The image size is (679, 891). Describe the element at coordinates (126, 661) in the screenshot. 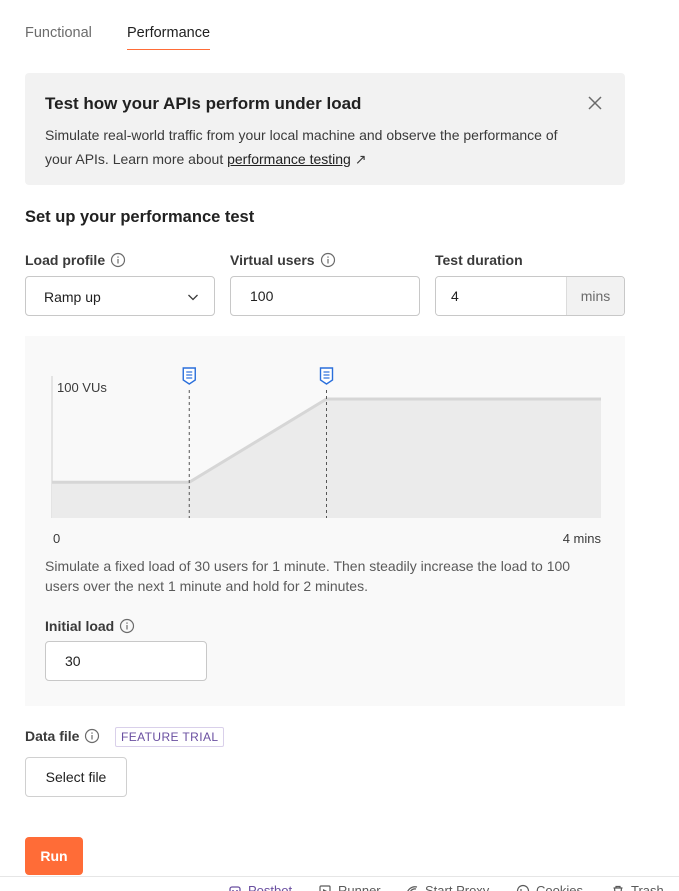

I see `initial-load-input` at that location.